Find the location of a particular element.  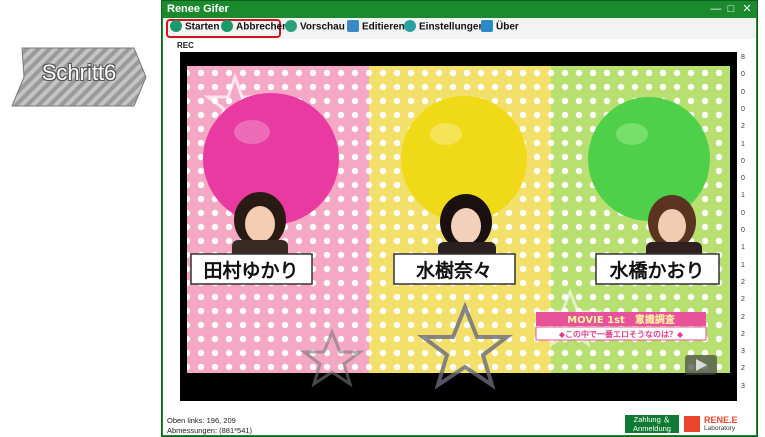

title-bar: Renee Gifer — □ ✕ is located at coordinates (459, 9).